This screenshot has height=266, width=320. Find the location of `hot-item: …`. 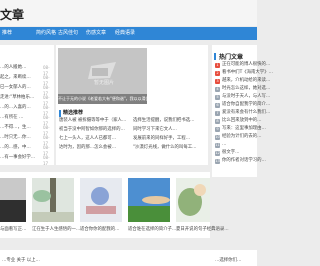

hot-item: … is located at coordinates (224, 145).